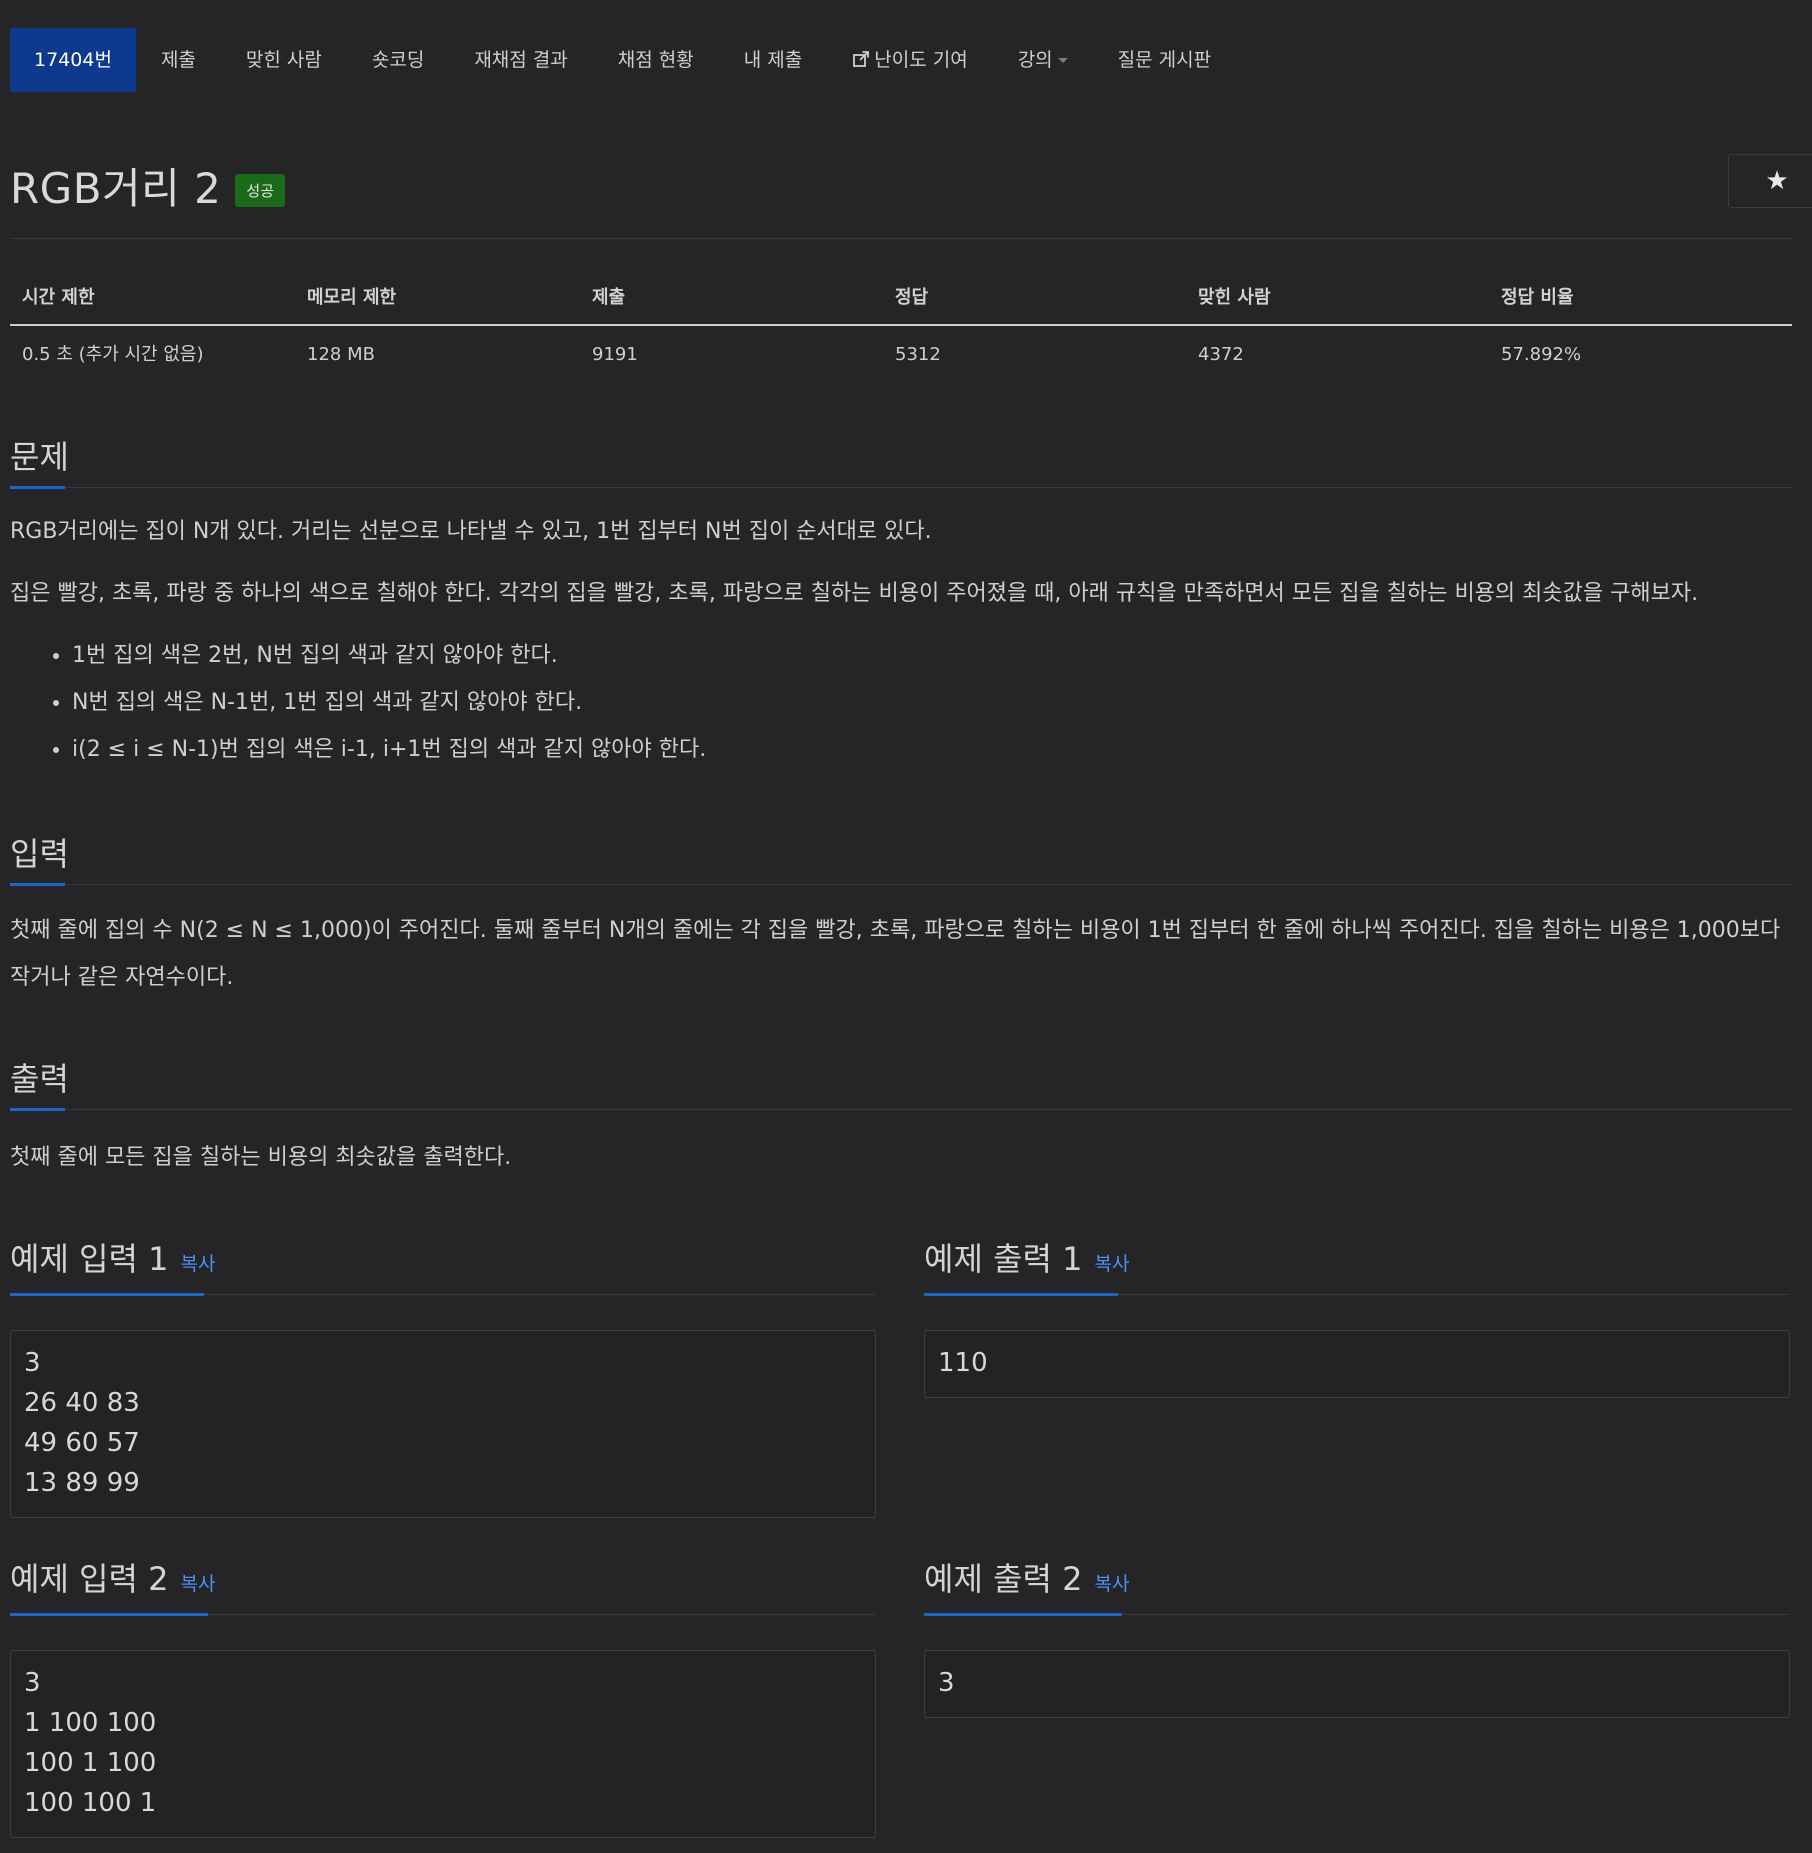 The height and width of the screenshot is (1853, 1812). Describe the element at coordinates (918, 354) in the screenshot. I see `value-accepted: 5312` at that location.